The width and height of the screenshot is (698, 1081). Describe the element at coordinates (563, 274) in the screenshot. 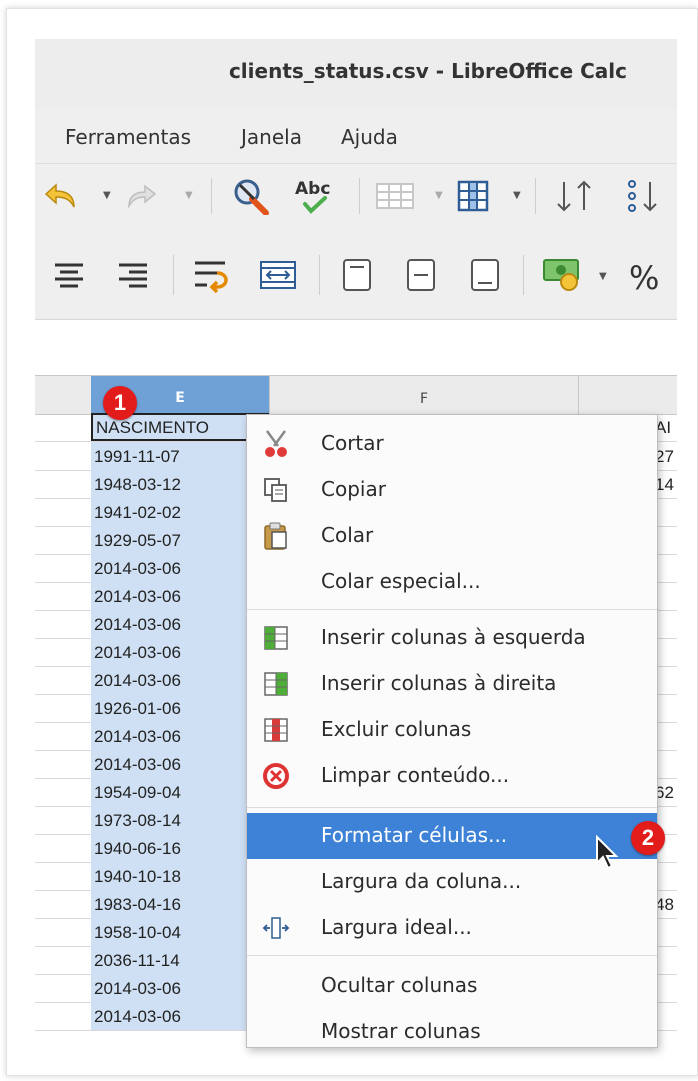

I see `currency-icon` at that location.